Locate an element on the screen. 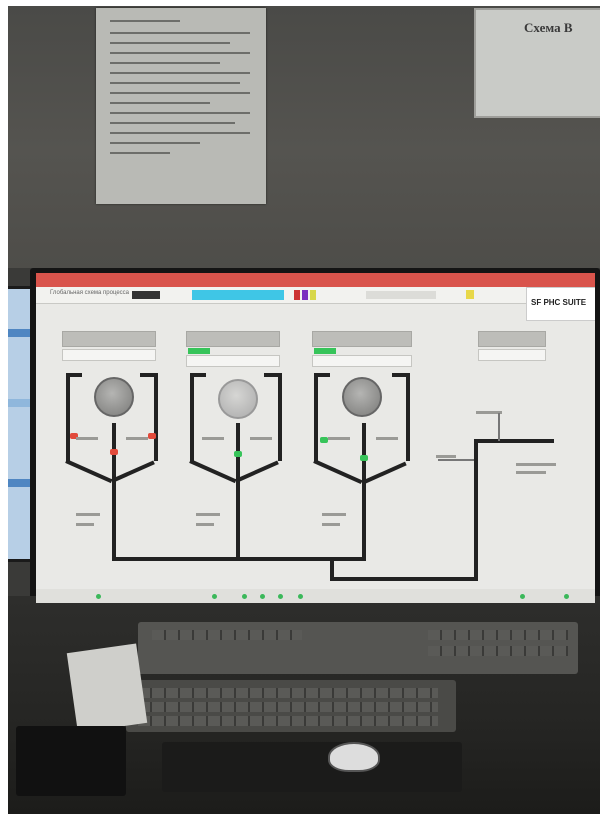 Image resolution: width=604 pixels, height=817 pixels. hmi-window-title: Глобальная схема процесса is located at coordinates (90, 293).